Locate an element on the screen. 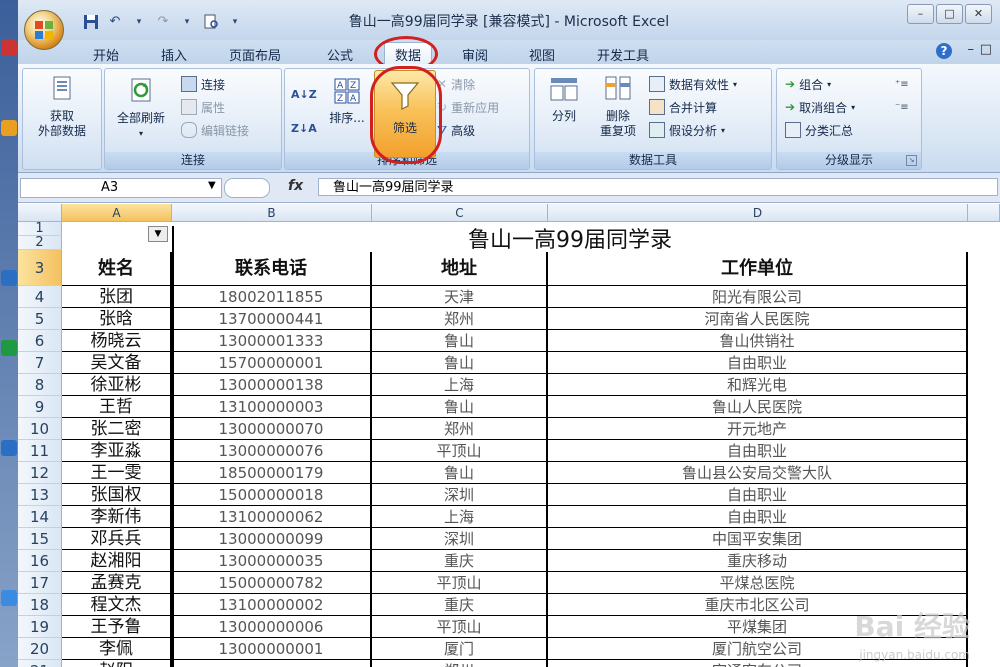 The image size is (1000, 667). help-icon: ? is located at coordinates (944, 51).